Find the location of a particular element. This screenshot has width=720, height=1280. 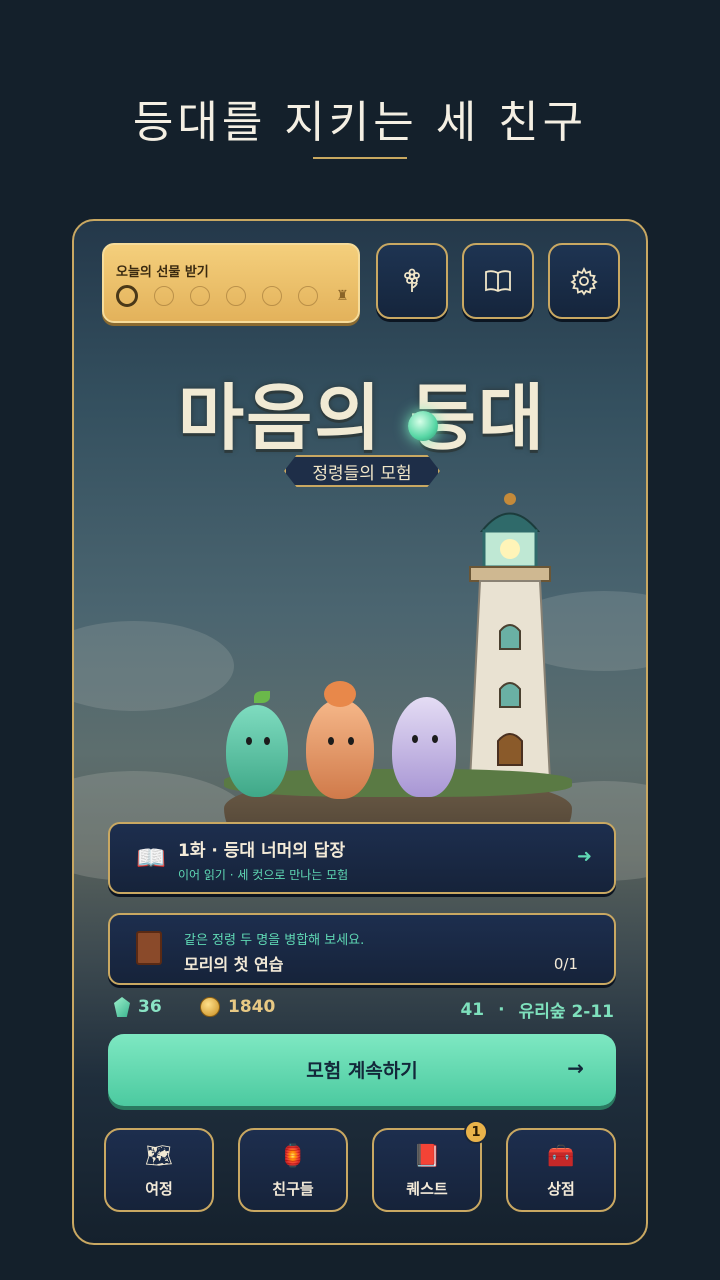

nav-friends: 🏮 친구들 is located at coordinates (293, 1170).